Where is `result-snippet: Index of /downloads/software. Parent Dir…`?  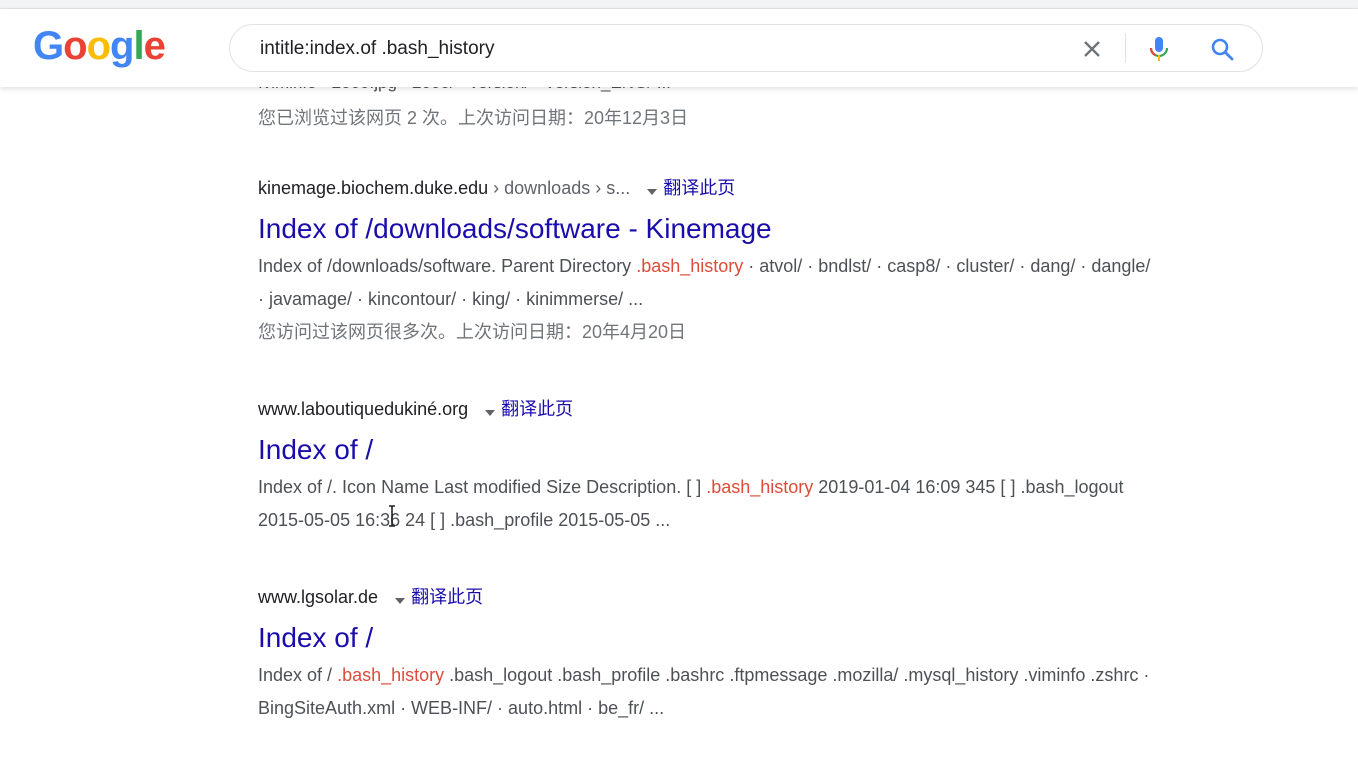 result-snippet: Index of /downloads/software. Parent Dir… is located at coordinates (708, 283).